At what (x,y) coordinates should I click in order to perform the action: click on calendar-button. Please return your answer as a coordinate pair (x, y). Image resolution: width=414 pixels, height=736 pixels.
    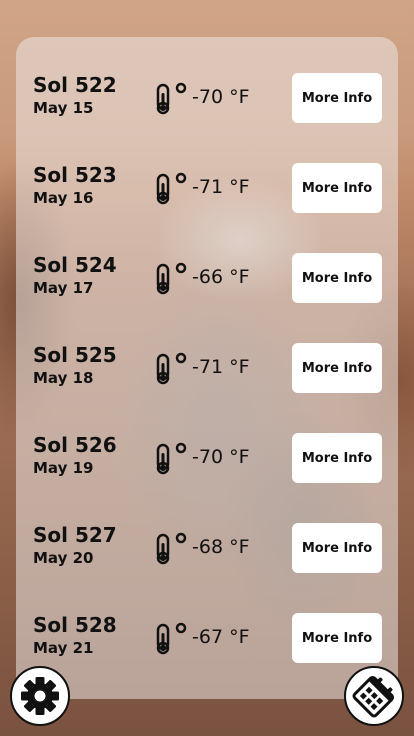
    Looking at the image, I should click on (374, 696).